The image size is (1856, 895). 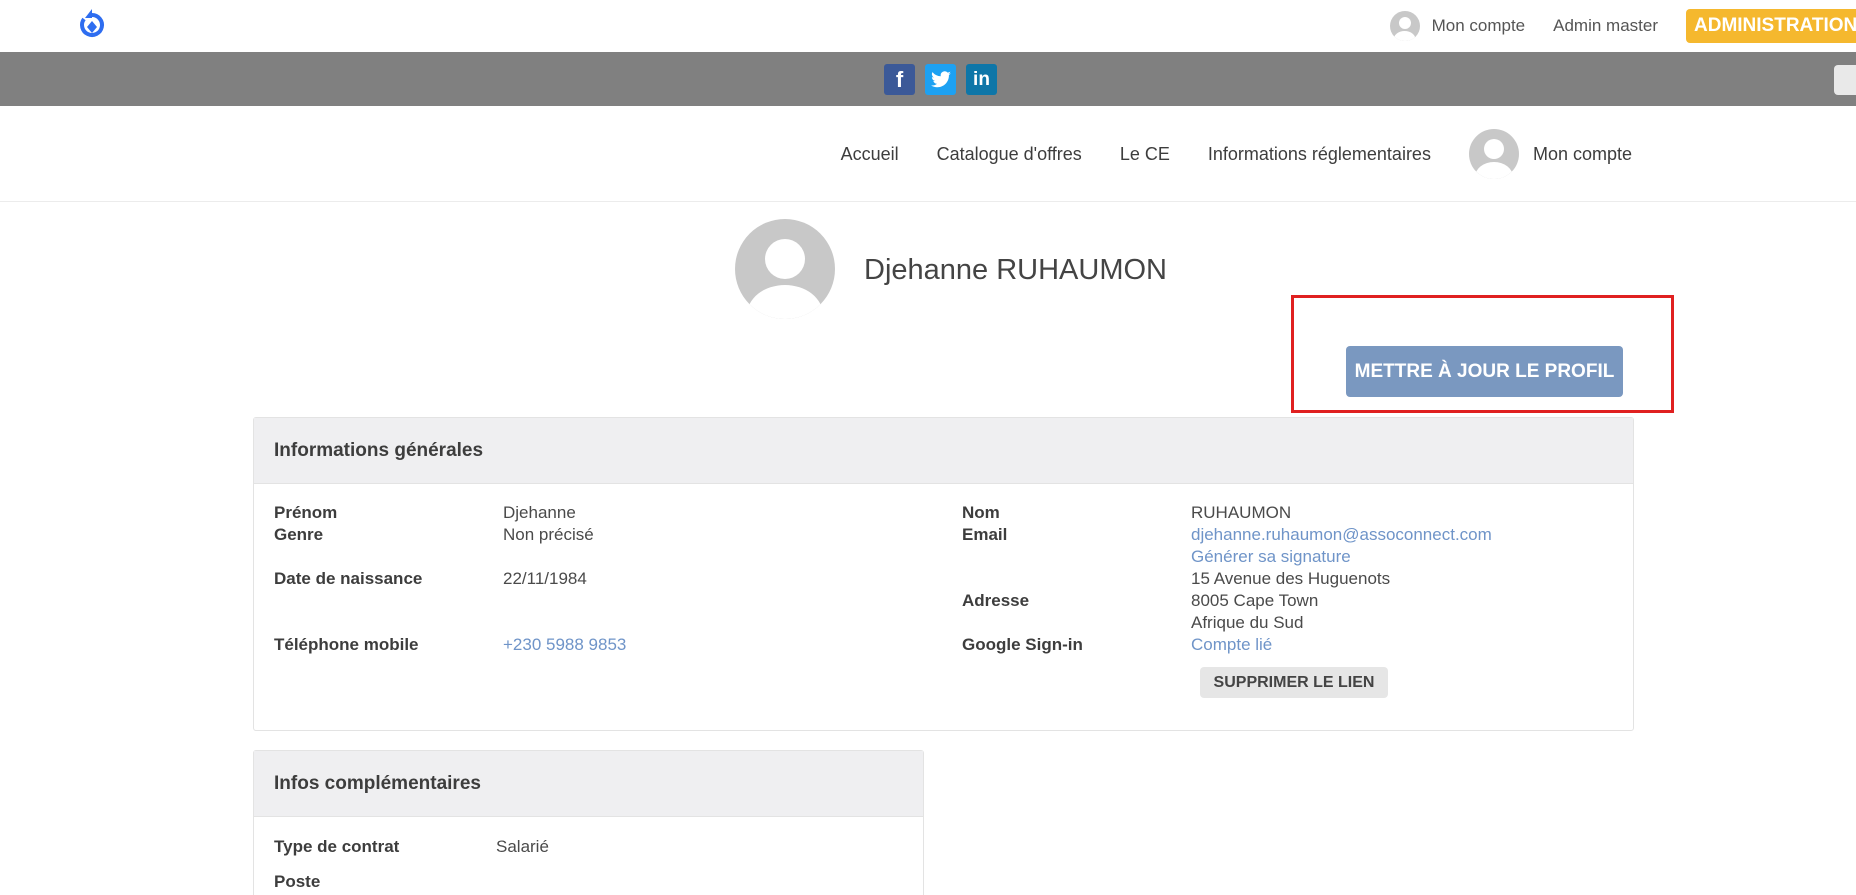 I want to click on nav-item-informations: Informations réglementaires, so click(x=1319, y=154).